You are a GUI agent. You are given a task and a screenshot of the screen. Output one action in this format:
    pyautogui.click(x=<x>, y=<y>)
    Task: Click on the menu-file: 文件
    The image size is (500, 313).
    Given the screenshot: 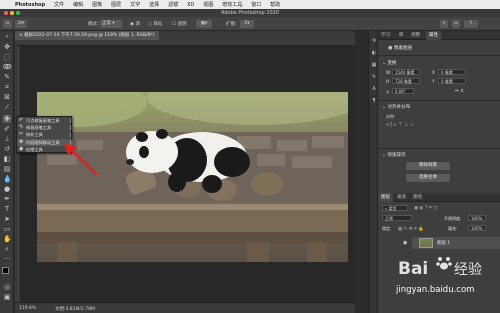 What is the action you would take?
    pyautogui.click(x=59, y=4)
    